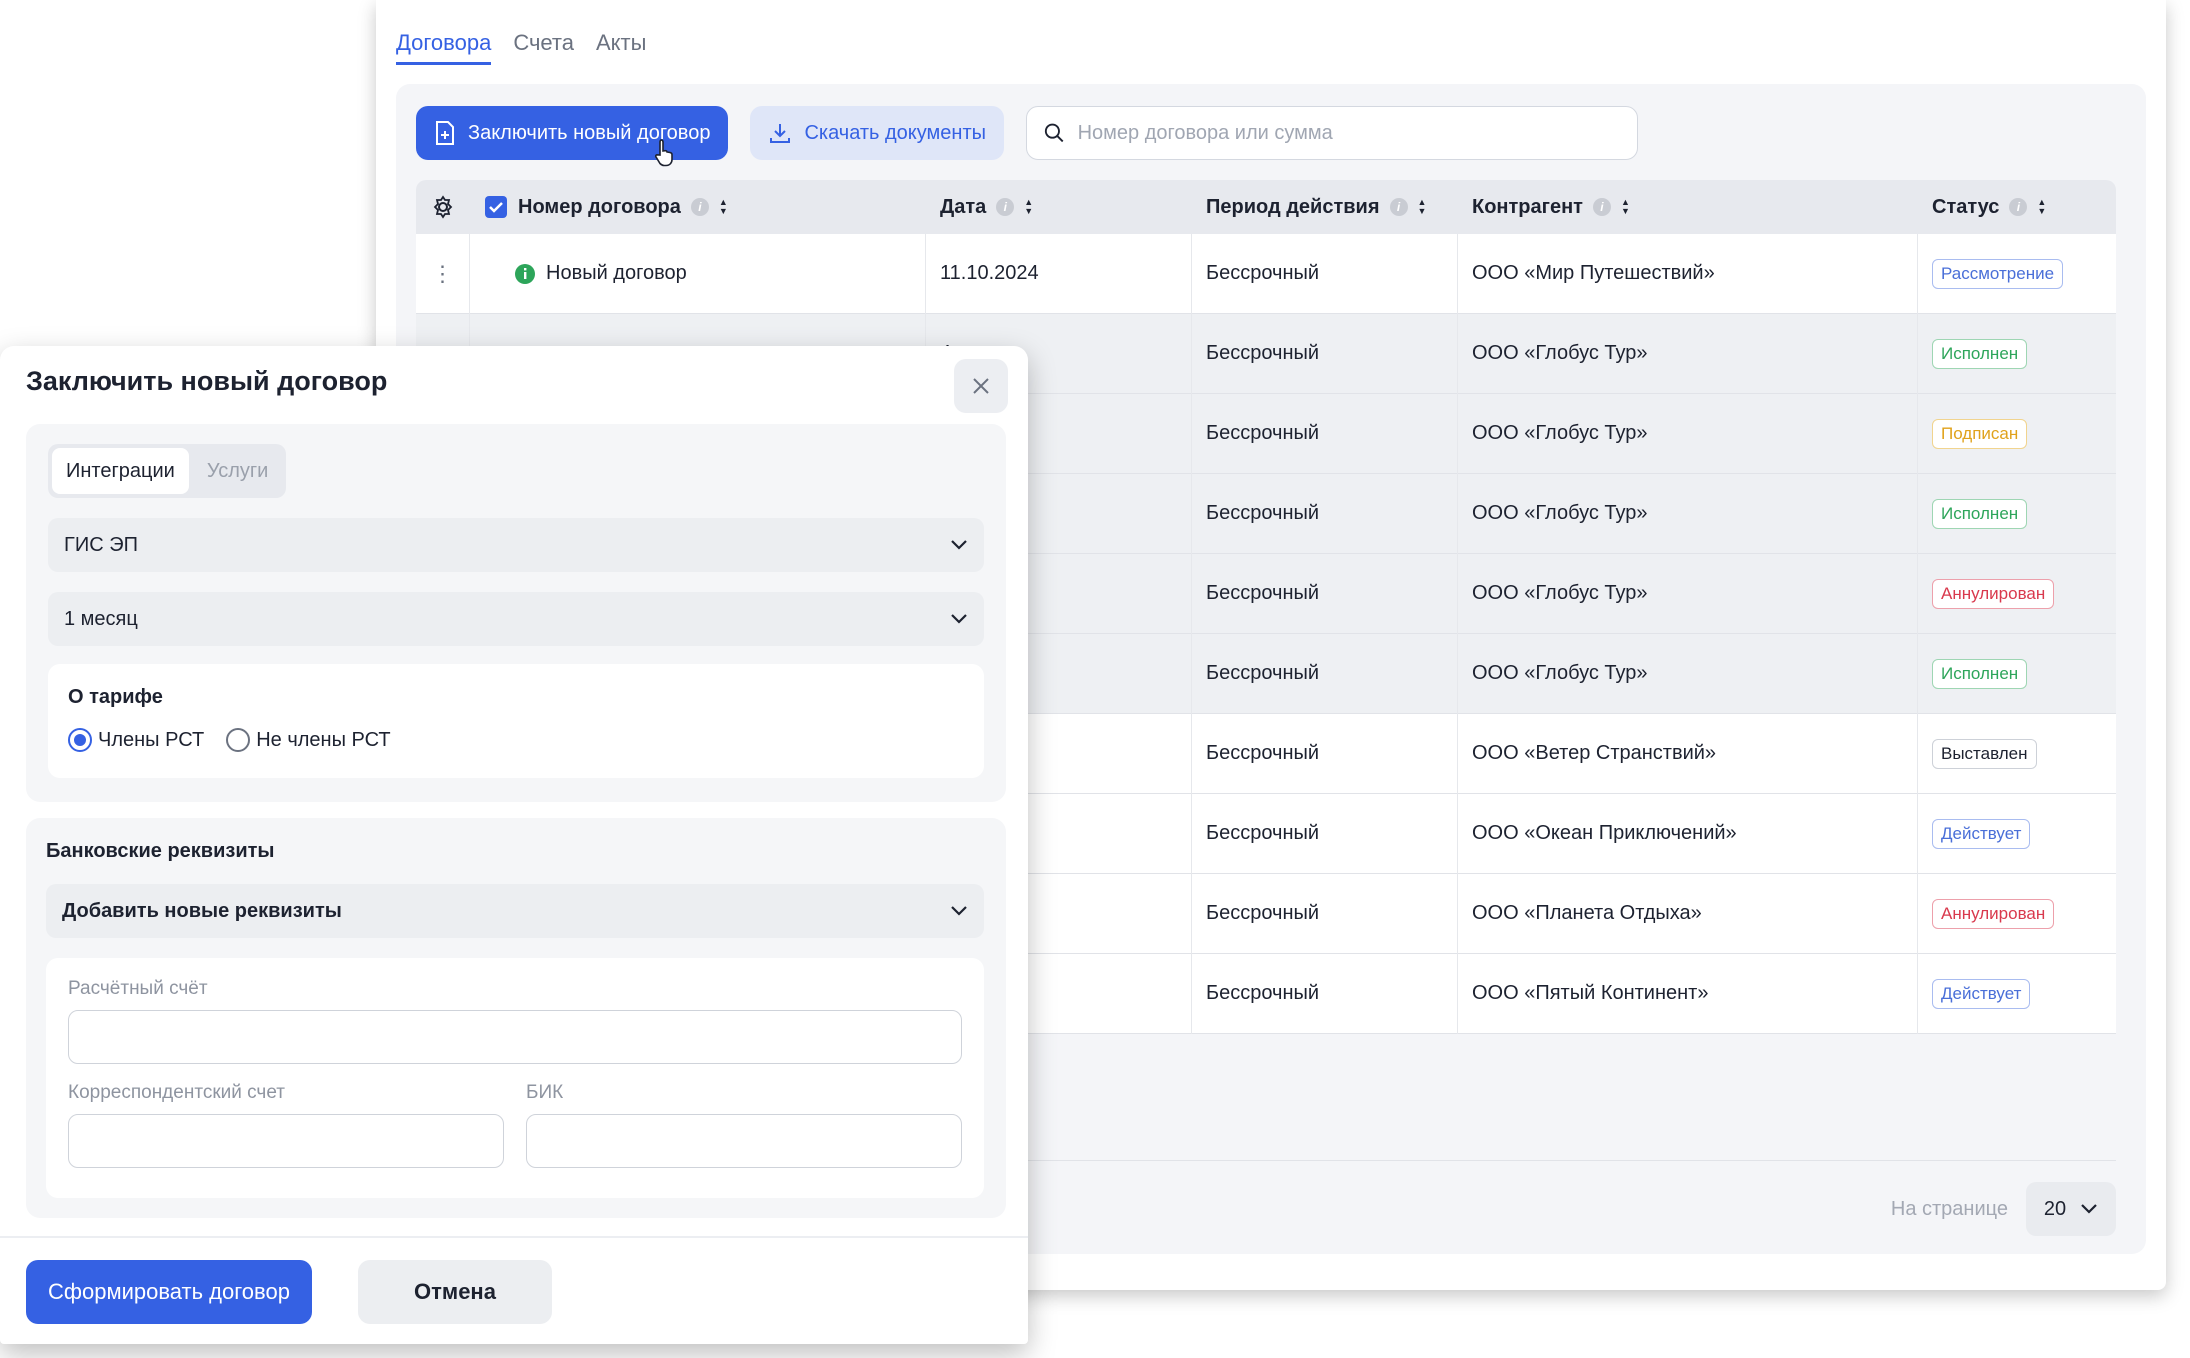 This screenshot has width=2190, height=1358. I want to click on row-menu-icon: ⋮, so click(443, 273).